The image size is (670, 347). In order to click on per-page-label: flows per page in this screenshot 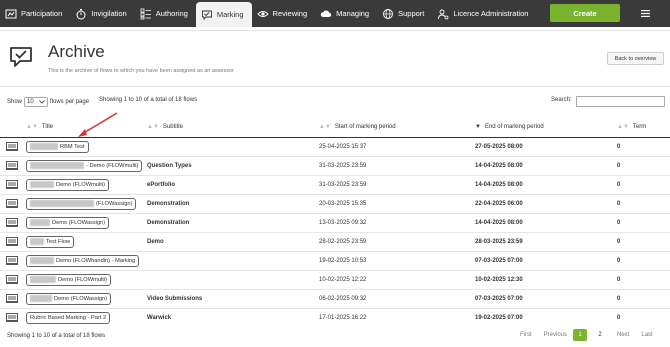, I will do `click(70, 102)`.